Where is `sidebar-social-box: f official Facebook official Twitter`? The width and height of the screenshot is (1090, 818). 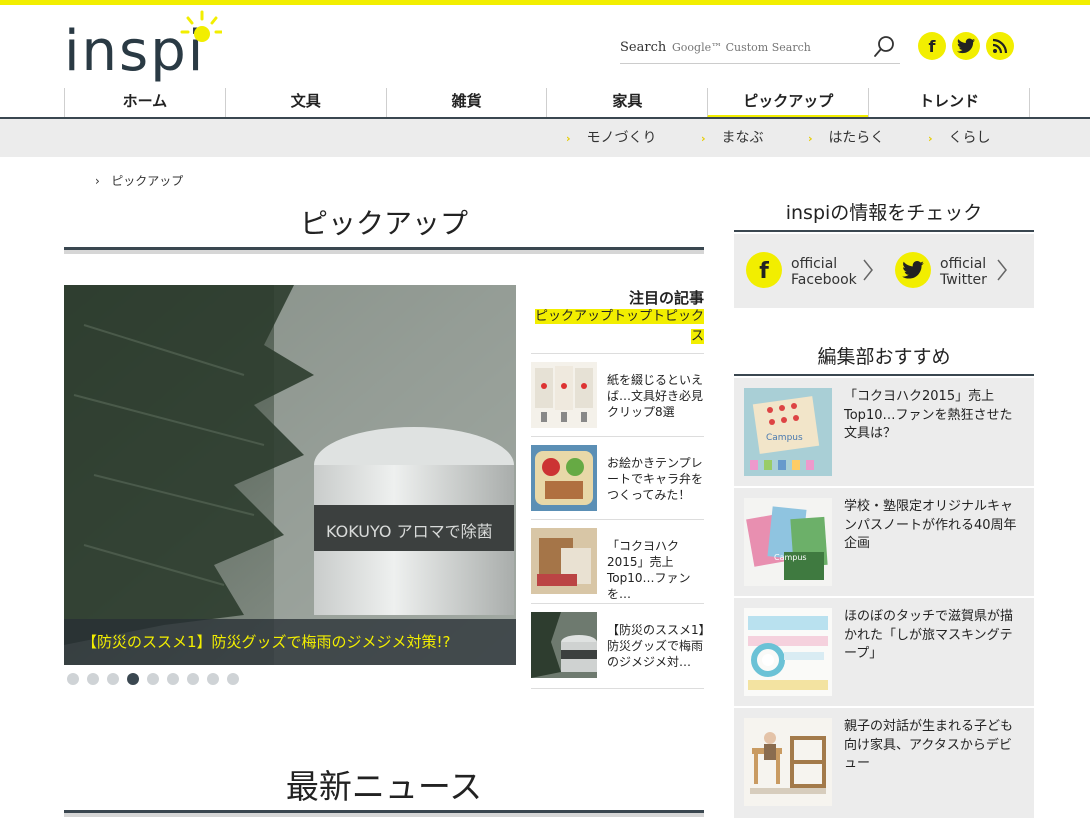 sidebar-social-box: f official Facebook official Twitter is located at coordinates (884, 271).